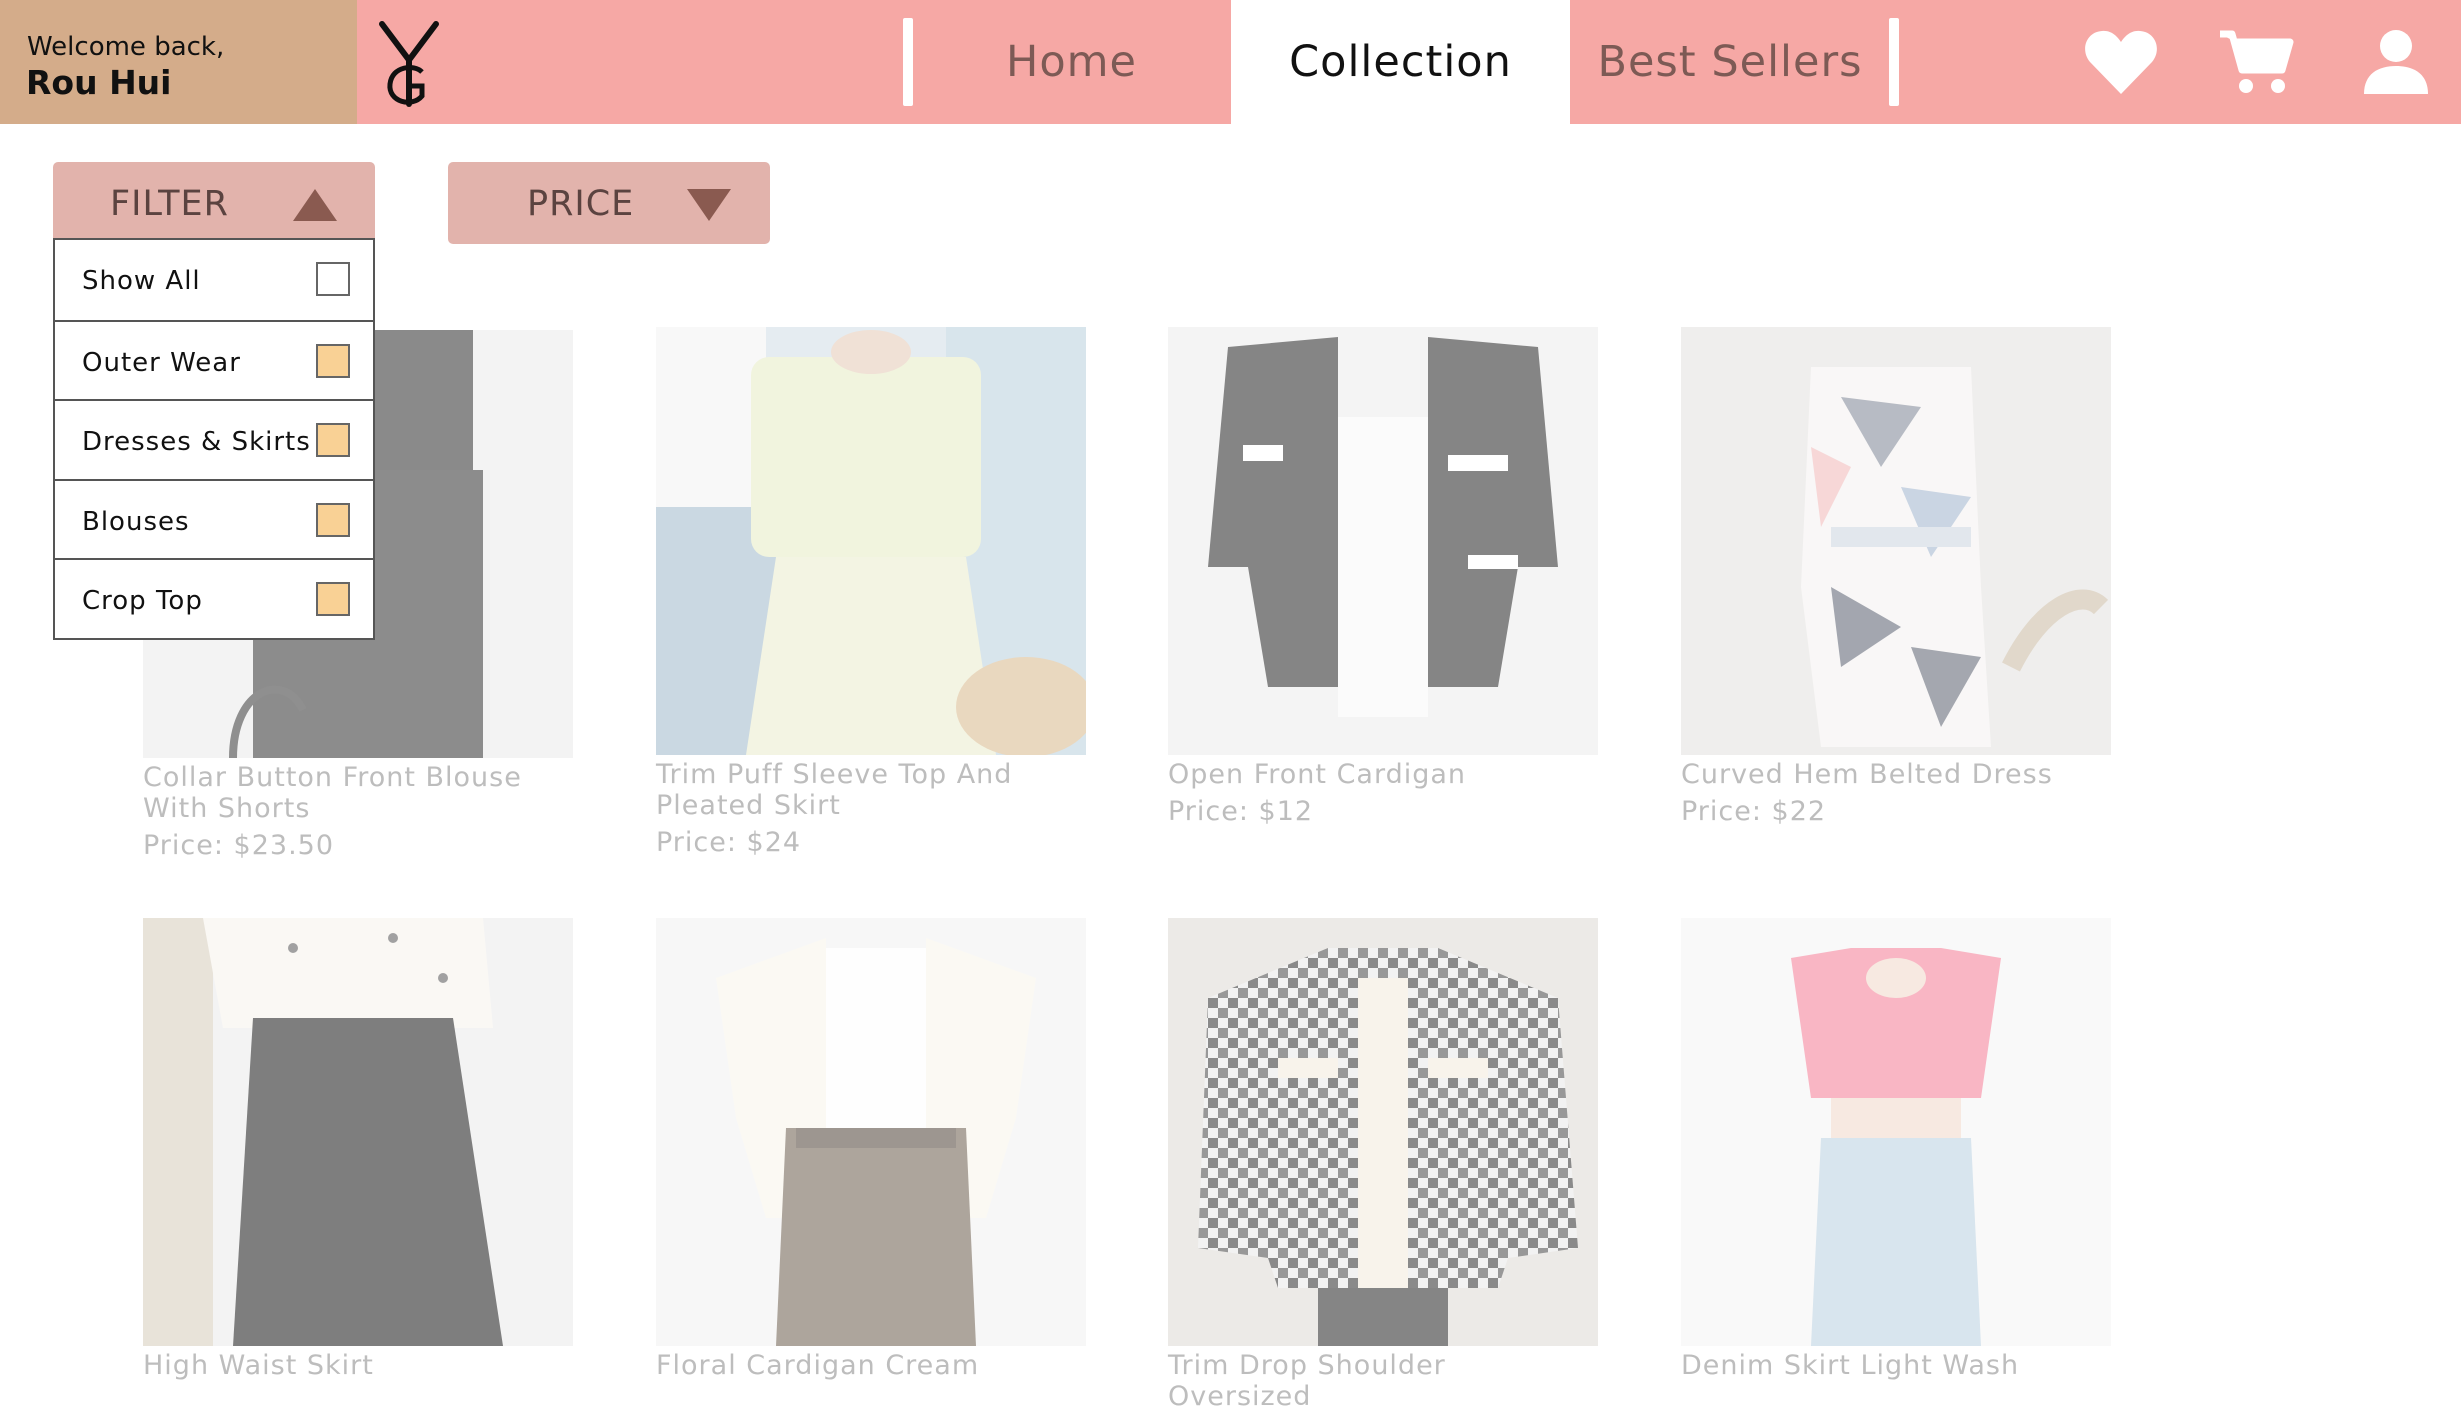 The image size is (2461, 1412). I want to click on nav-collection-label: Collection, so click(1400, 62).